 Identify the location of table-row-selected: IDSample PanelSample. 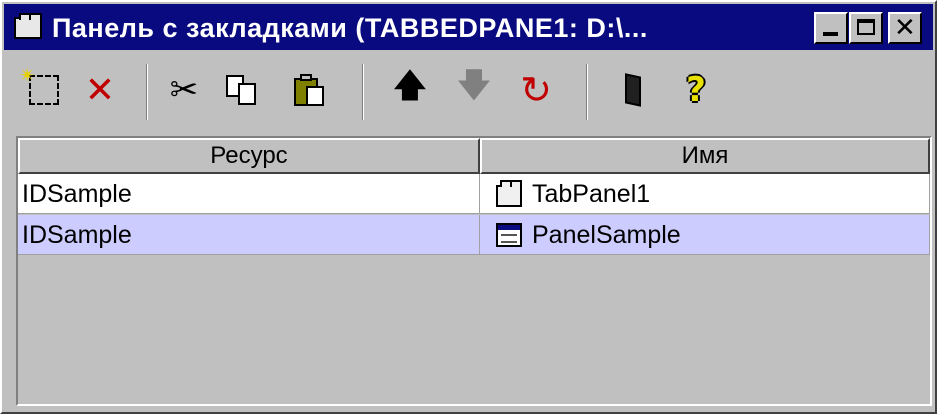
(474, 235).